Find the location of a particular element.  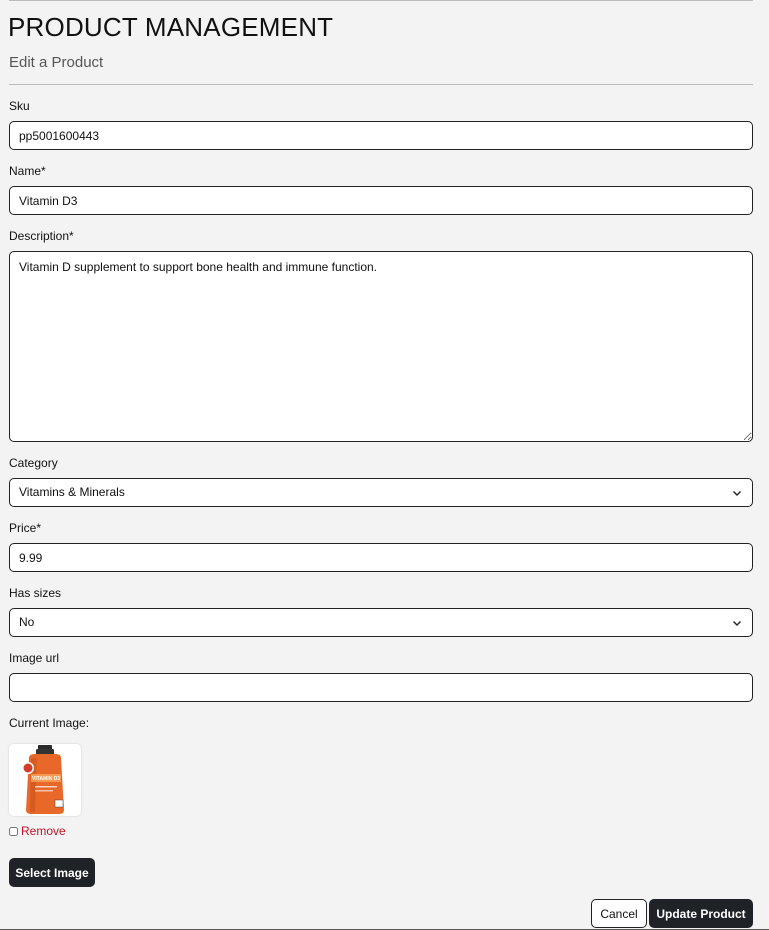

product-bottle-image: VITAMIN D3 is located at coordinates (45, 780).